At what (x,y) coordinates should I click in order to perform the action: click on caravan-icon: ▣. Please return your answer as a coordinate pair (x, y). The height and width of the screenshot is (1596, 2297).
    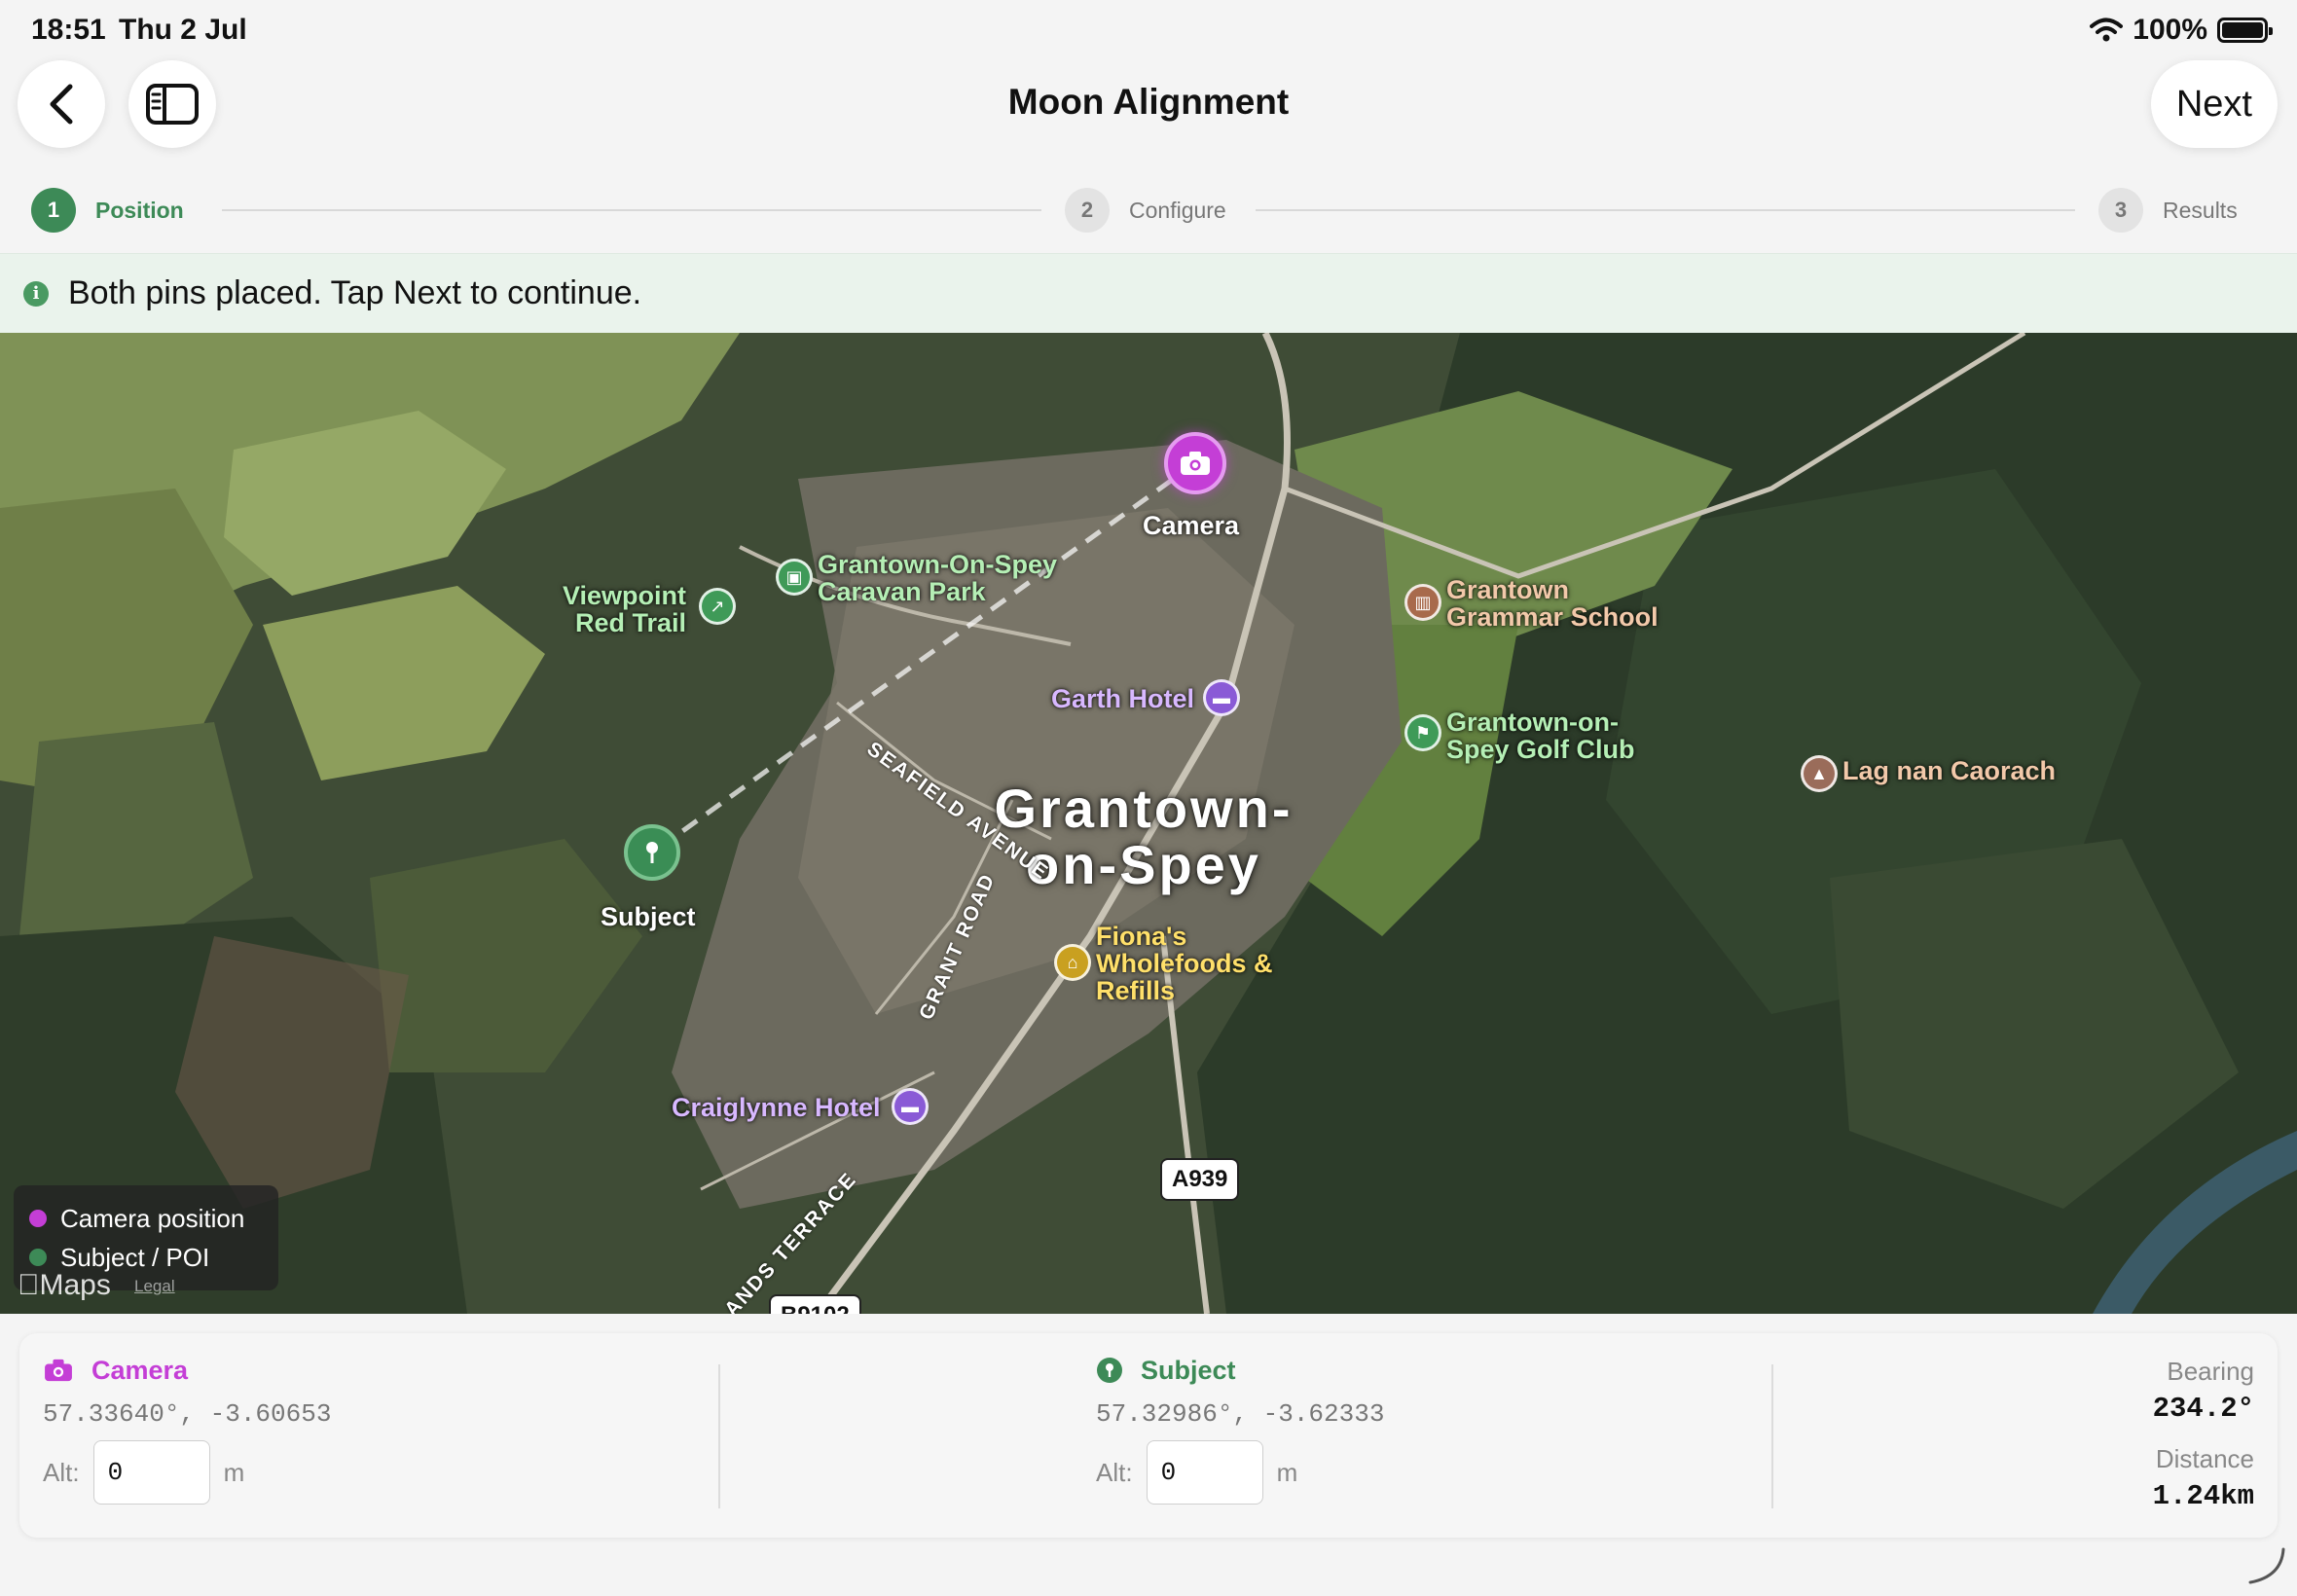
    Looking at the image, I should click on (794, 577).